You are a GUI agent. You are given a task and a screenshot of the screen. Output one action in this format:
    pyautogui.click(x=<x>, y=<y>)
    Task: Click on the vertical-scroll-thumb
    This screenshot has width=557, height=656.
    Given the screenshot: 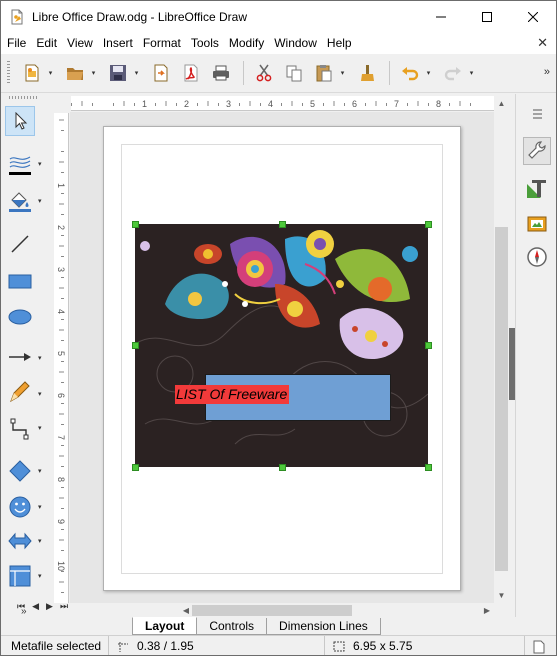 What is the action you would take?
    pyautogui.click(x=501, y=399)
    